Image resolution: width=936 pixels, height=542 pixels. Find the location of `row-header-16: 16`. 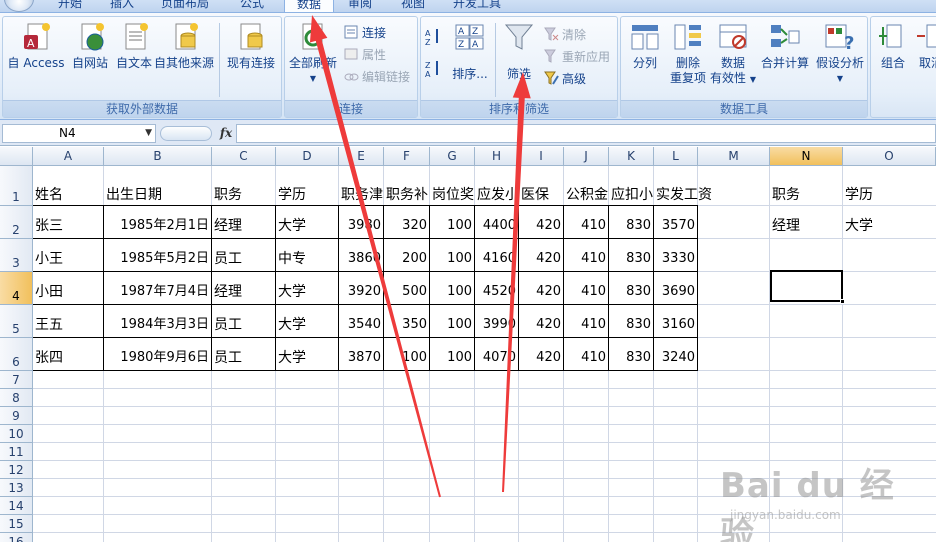

row-header-16: 16 is located at coordinates (16, 537).